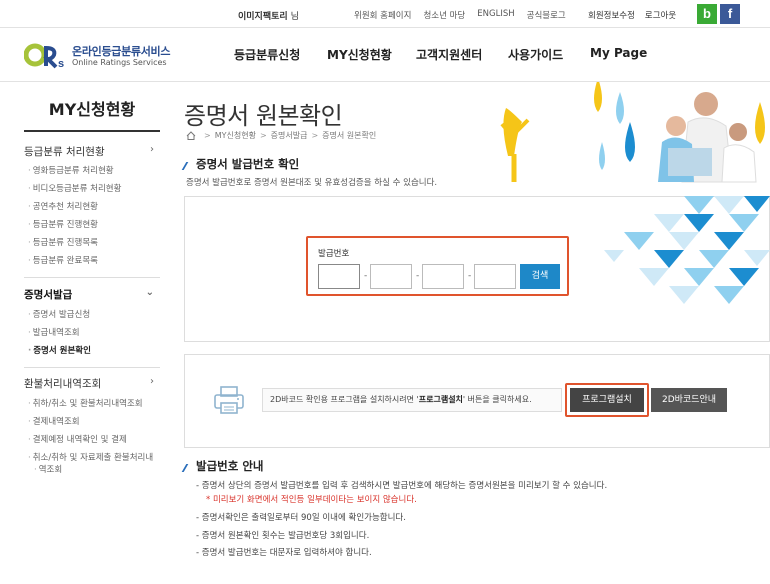 Image resolution: width=770 pixels, height=584 pixels. I want to click on link-edit-profile: 회원정보수정, so click(611, 15).